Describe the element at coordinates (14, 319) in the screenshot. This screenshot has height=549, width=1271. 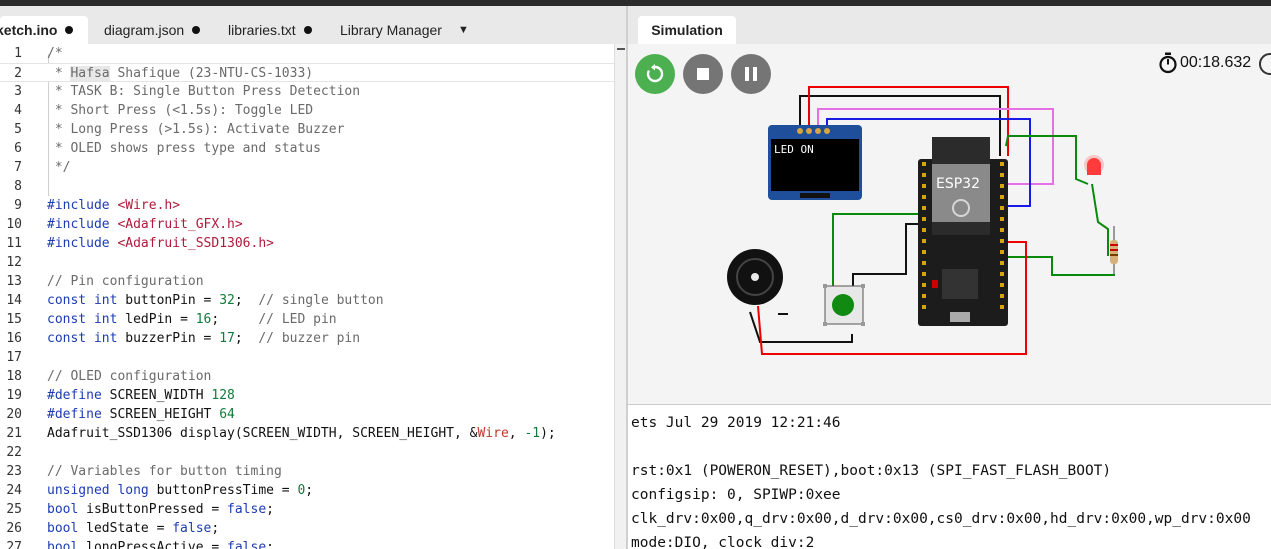
I see `line-number: 15` at that location.